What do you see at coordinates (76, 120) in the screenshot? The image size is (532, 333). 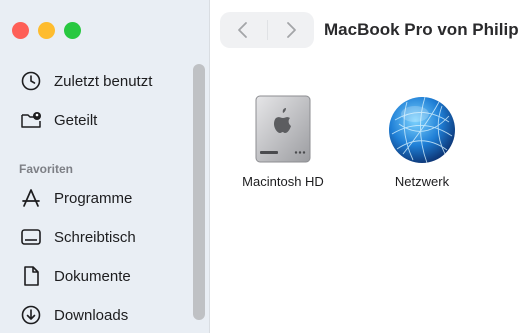 I see `sidebar-item-label: Geteilt` at bounding box center [76, 120].